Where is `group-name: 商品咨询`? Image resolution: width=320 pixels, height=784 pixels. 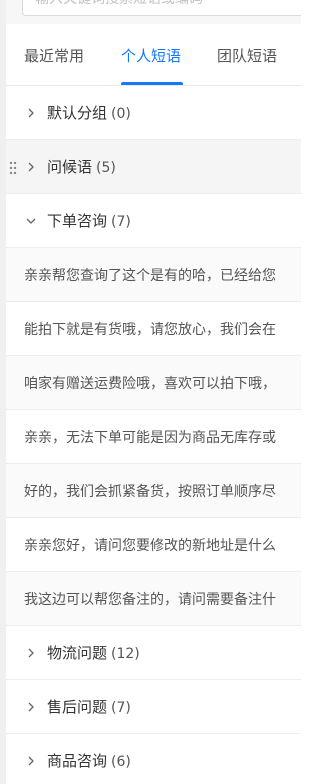 group-name: 商品咨询 is located at coordinates (77, 761).